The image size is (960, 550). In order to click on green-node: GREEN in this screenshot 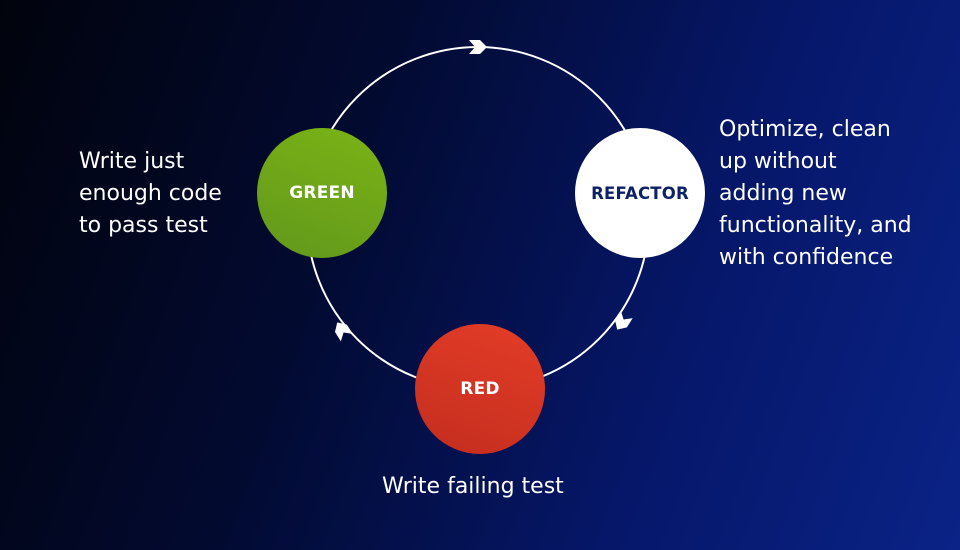, I will do `click(322, 193)`.